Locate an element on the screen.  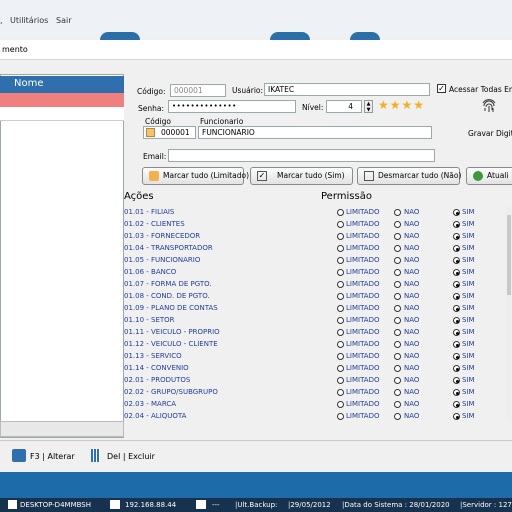
acessar-label: Acessar Todas Emp is located at coordinates (480, 89).